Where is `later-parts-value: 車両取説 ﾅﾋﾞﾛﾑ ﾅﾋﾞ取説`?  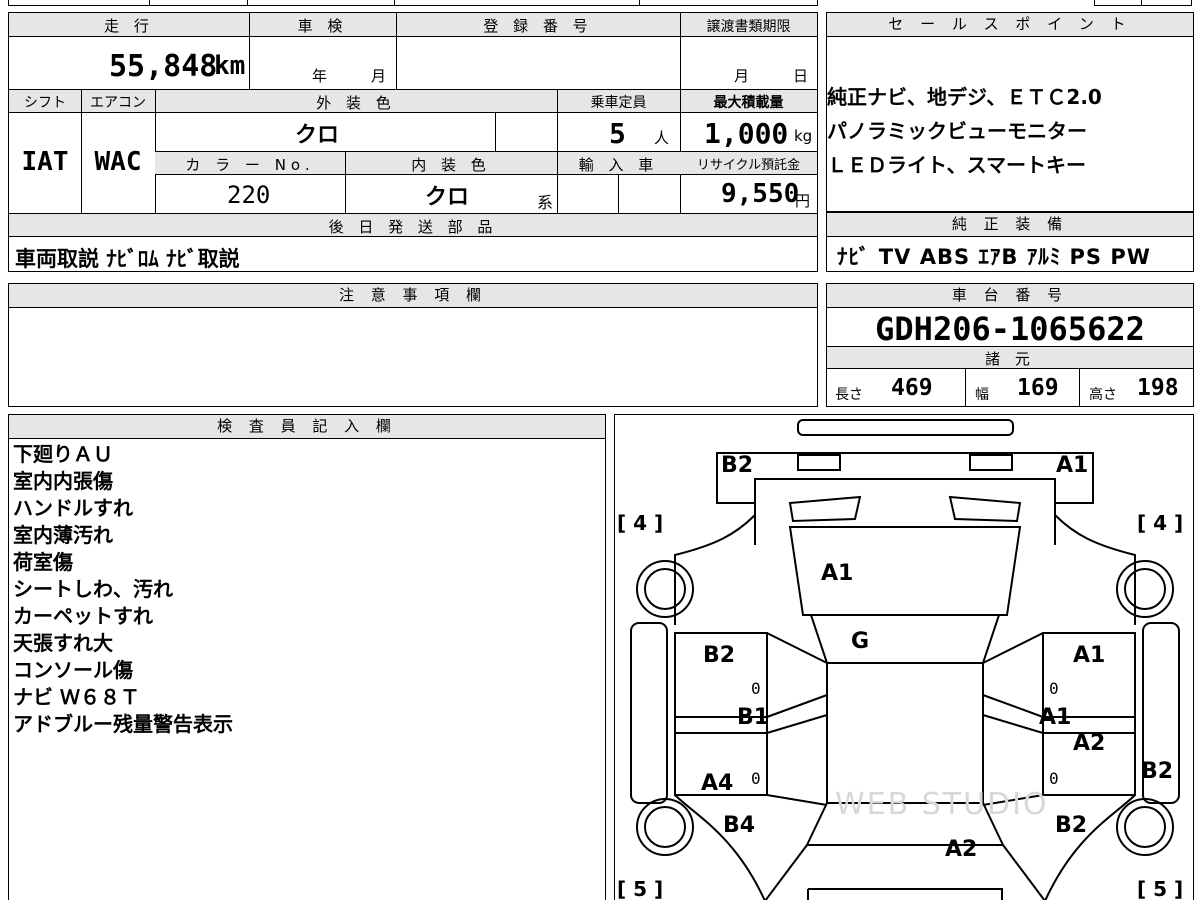
later-parts-value: 車両取説 ﾅﾋﾞﾛﾑ ﾅﾋﾞ取説 is located at coordinates (127, 259).